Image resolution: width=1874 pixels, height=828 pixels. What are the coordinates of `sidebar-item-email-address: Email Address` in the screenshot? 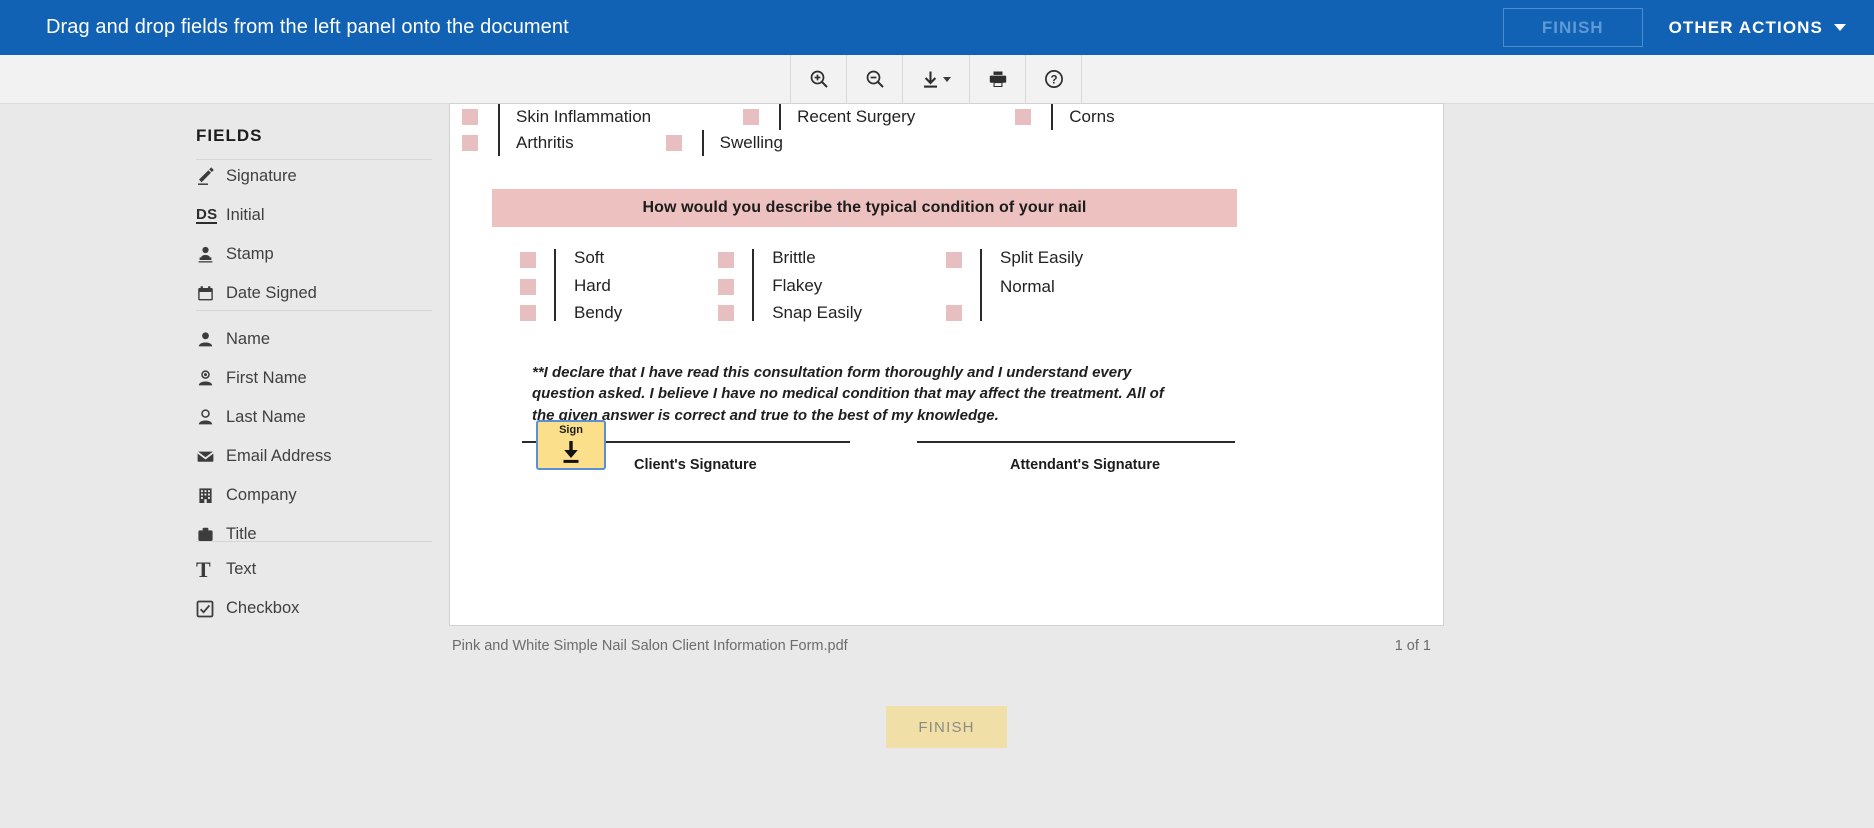 It's located at (263, 456).